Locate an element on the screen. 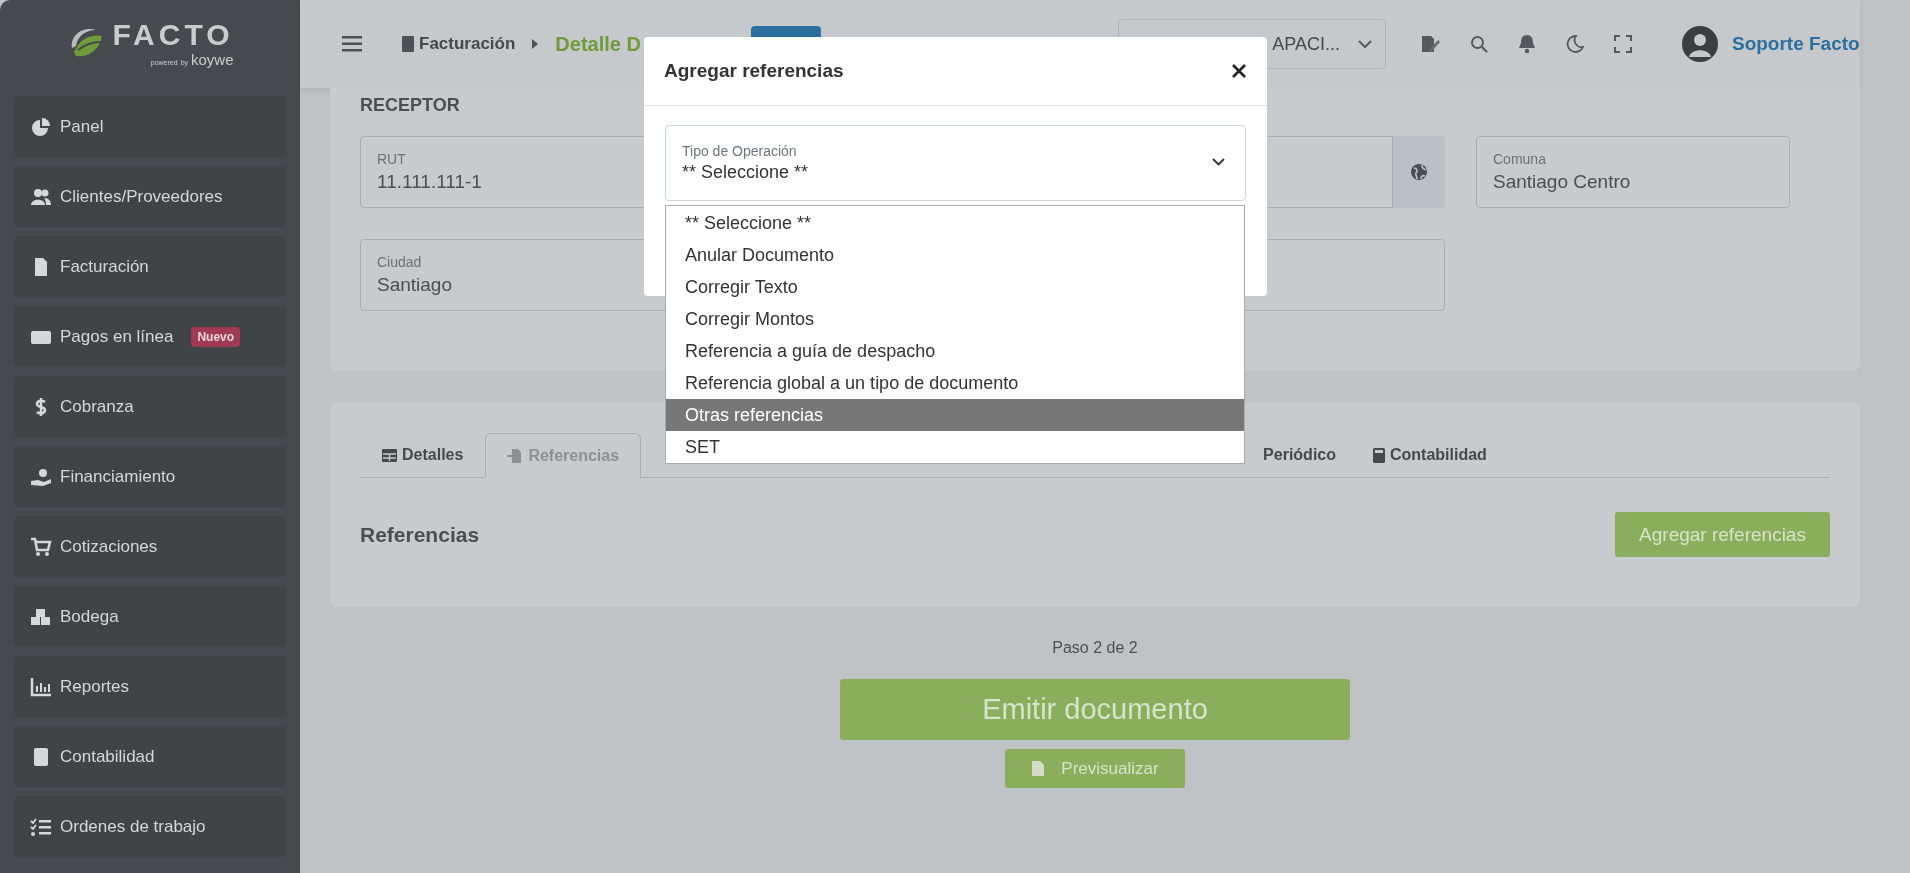 Image resolution: width=1910 pixels, height=873 pixels. close-icon is located at coordinates (1239, 71).